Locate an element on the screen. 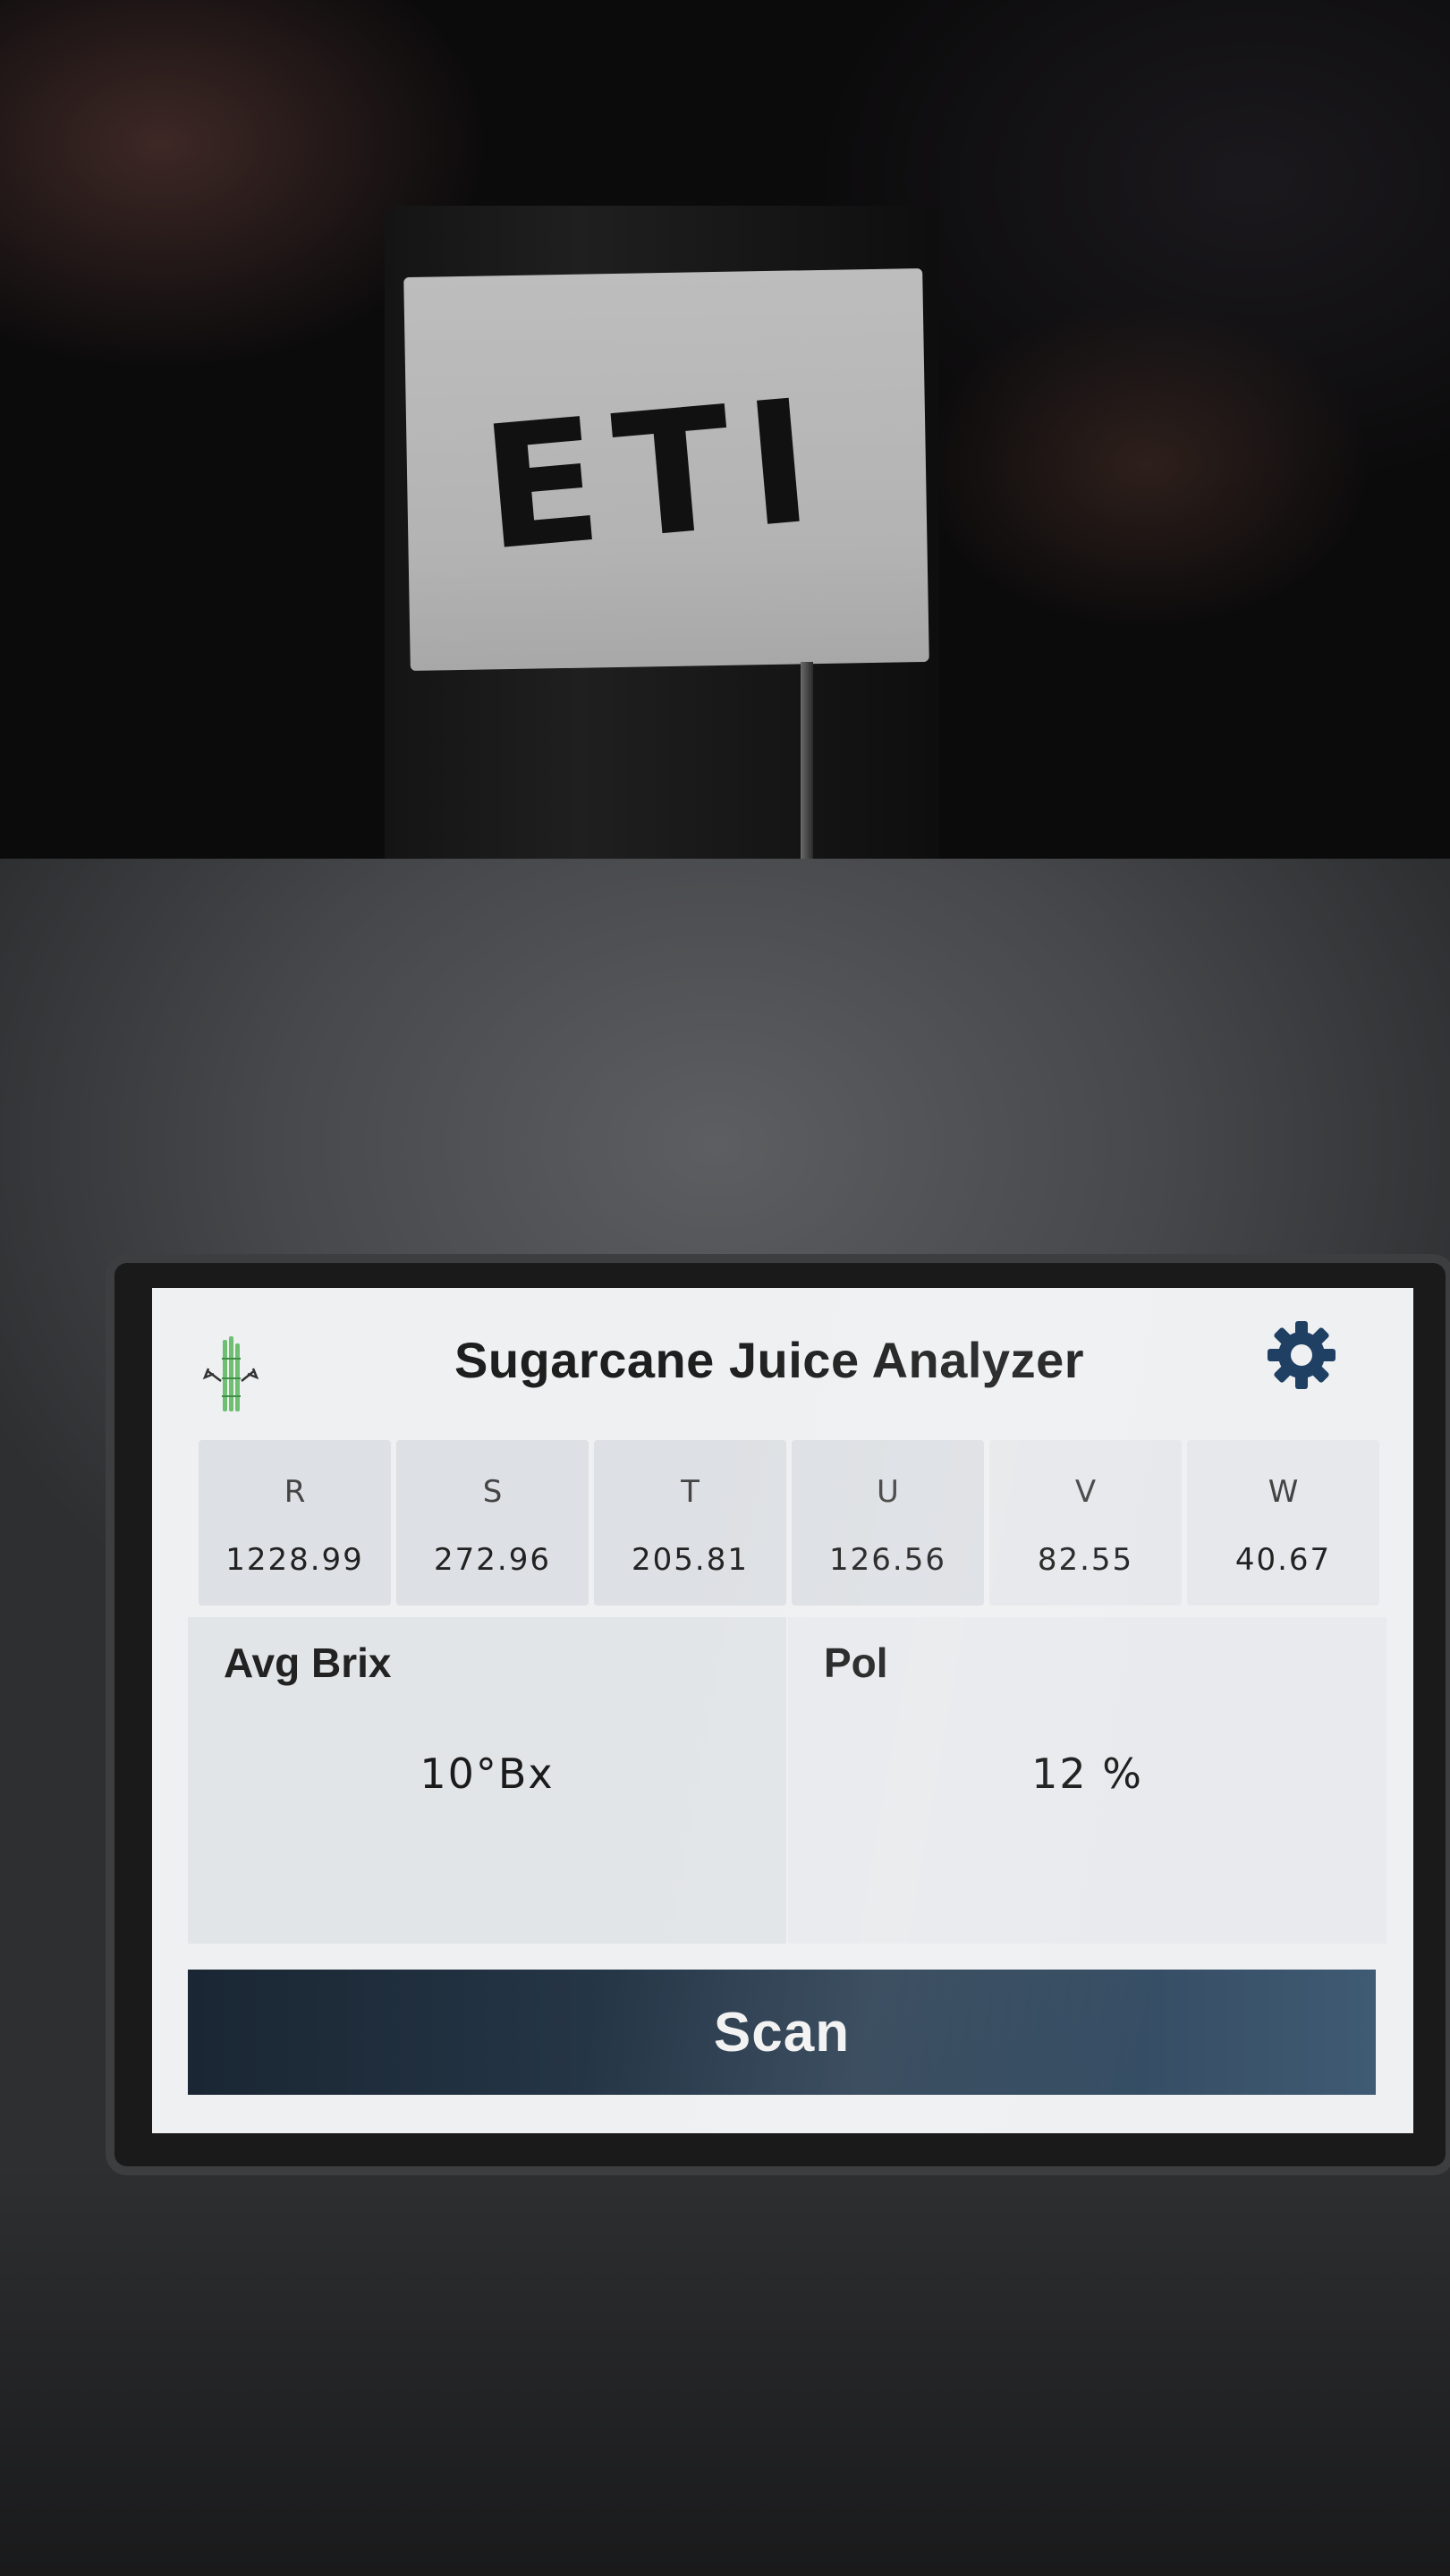 The width and height of the screenshot is (1450, 2576). scan-button: Scan is located at coordinates (782, 2032).